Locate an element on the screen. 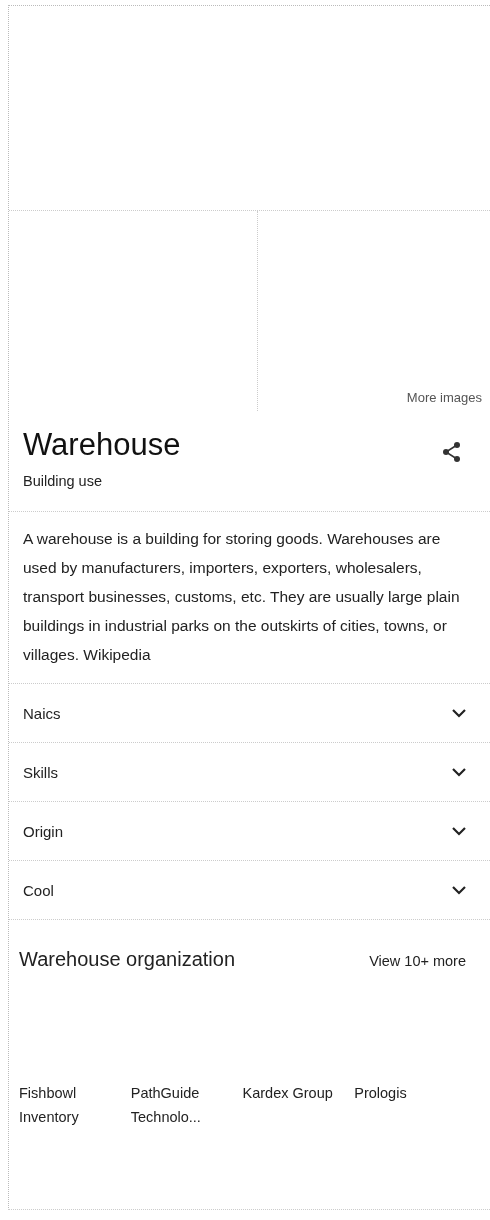  view-more-link: View 10+ more is located at coordinates (417, 961).